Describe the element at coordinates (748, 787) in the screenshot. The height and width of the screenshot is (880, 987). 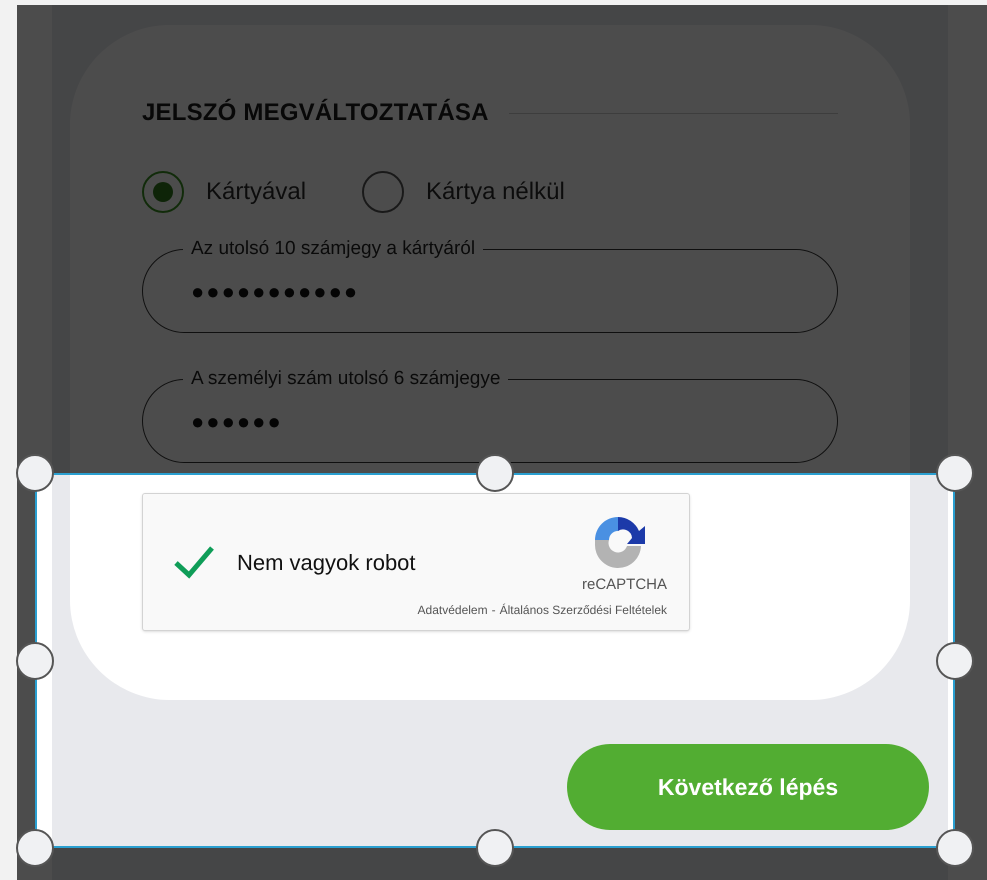
I see `next-step-button: Következő lépés` at that location.